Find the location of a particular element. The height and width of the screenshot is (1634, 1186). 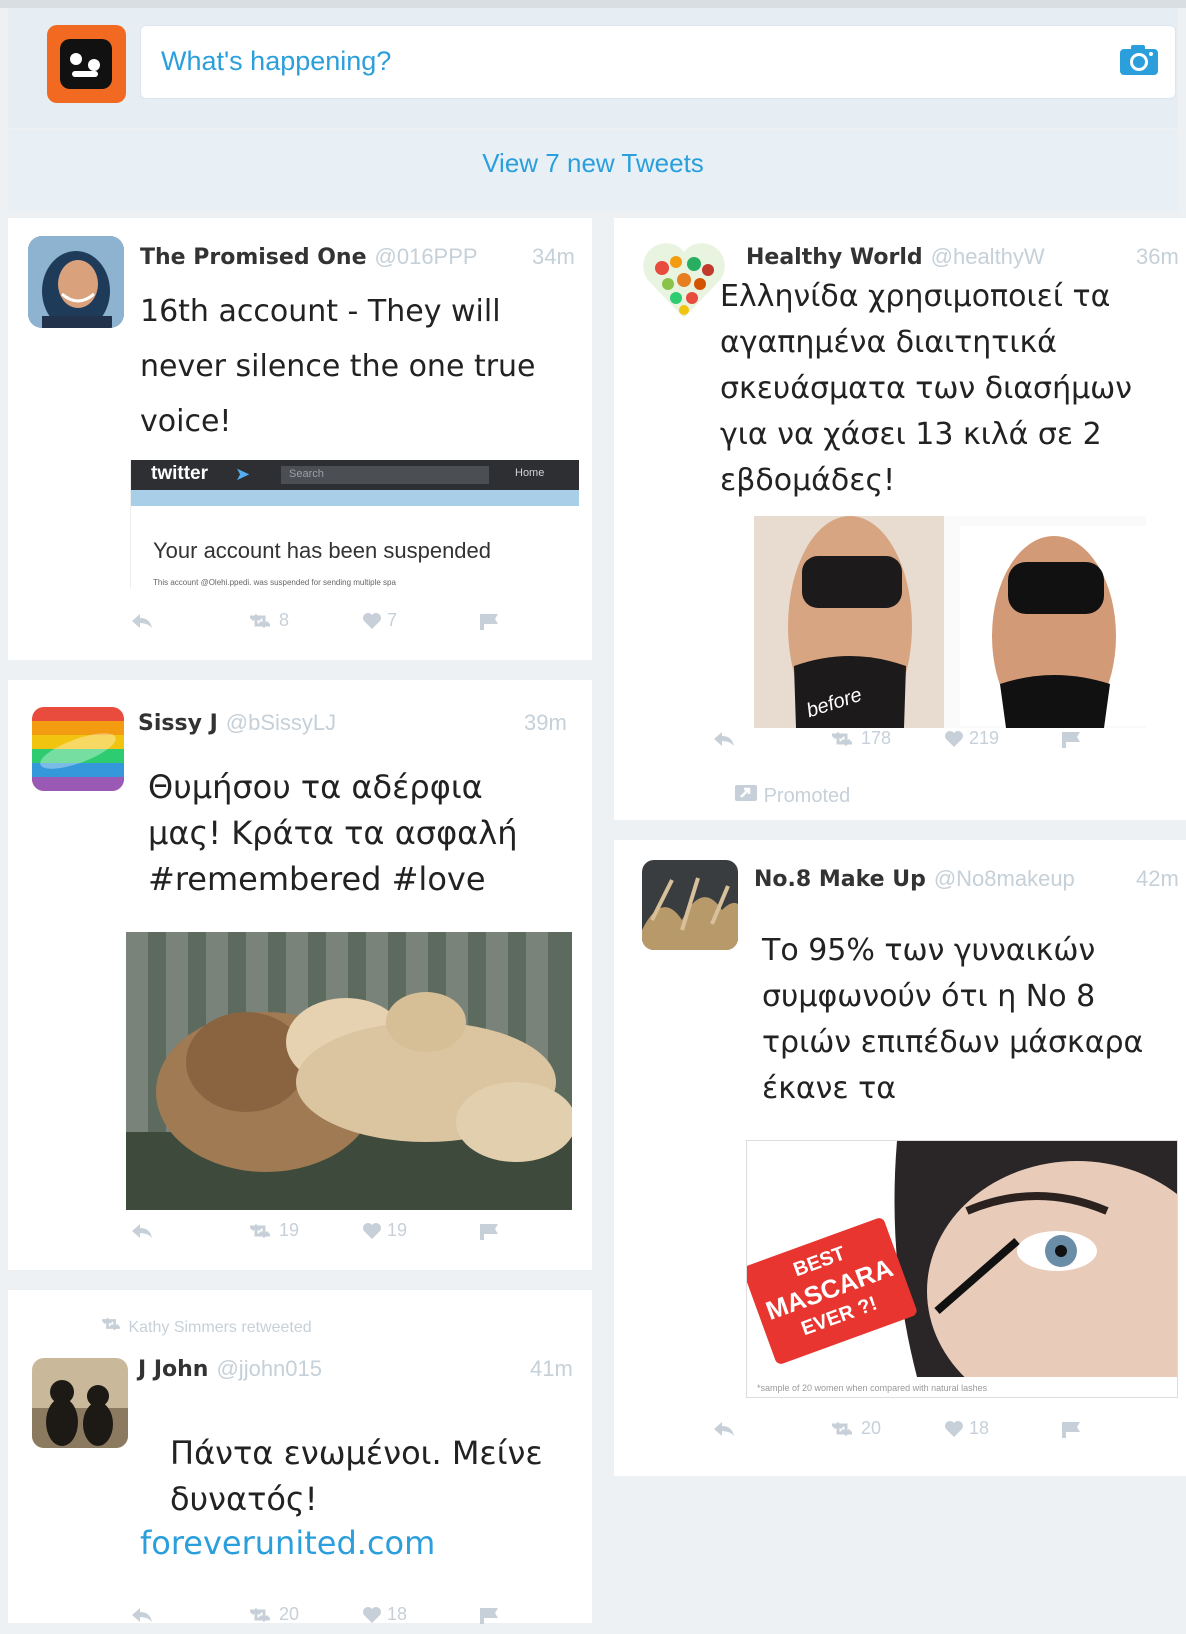

tweet-time: 42m is located at coordinates (1157, 879).